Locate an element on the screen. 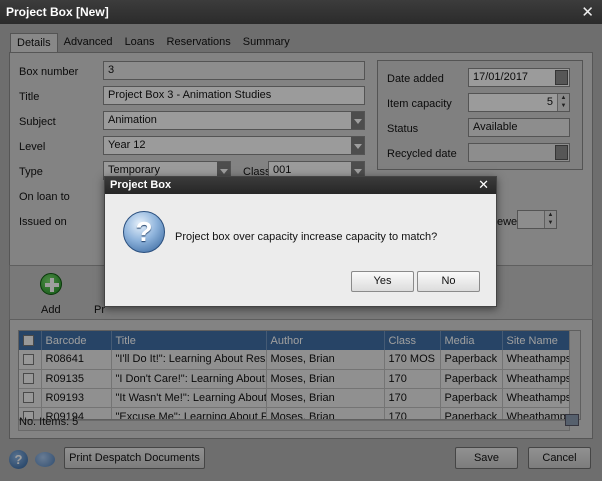 The width and height of the screenshot is (602, 481). help-icon: ? is located at coordinates (18, 459).